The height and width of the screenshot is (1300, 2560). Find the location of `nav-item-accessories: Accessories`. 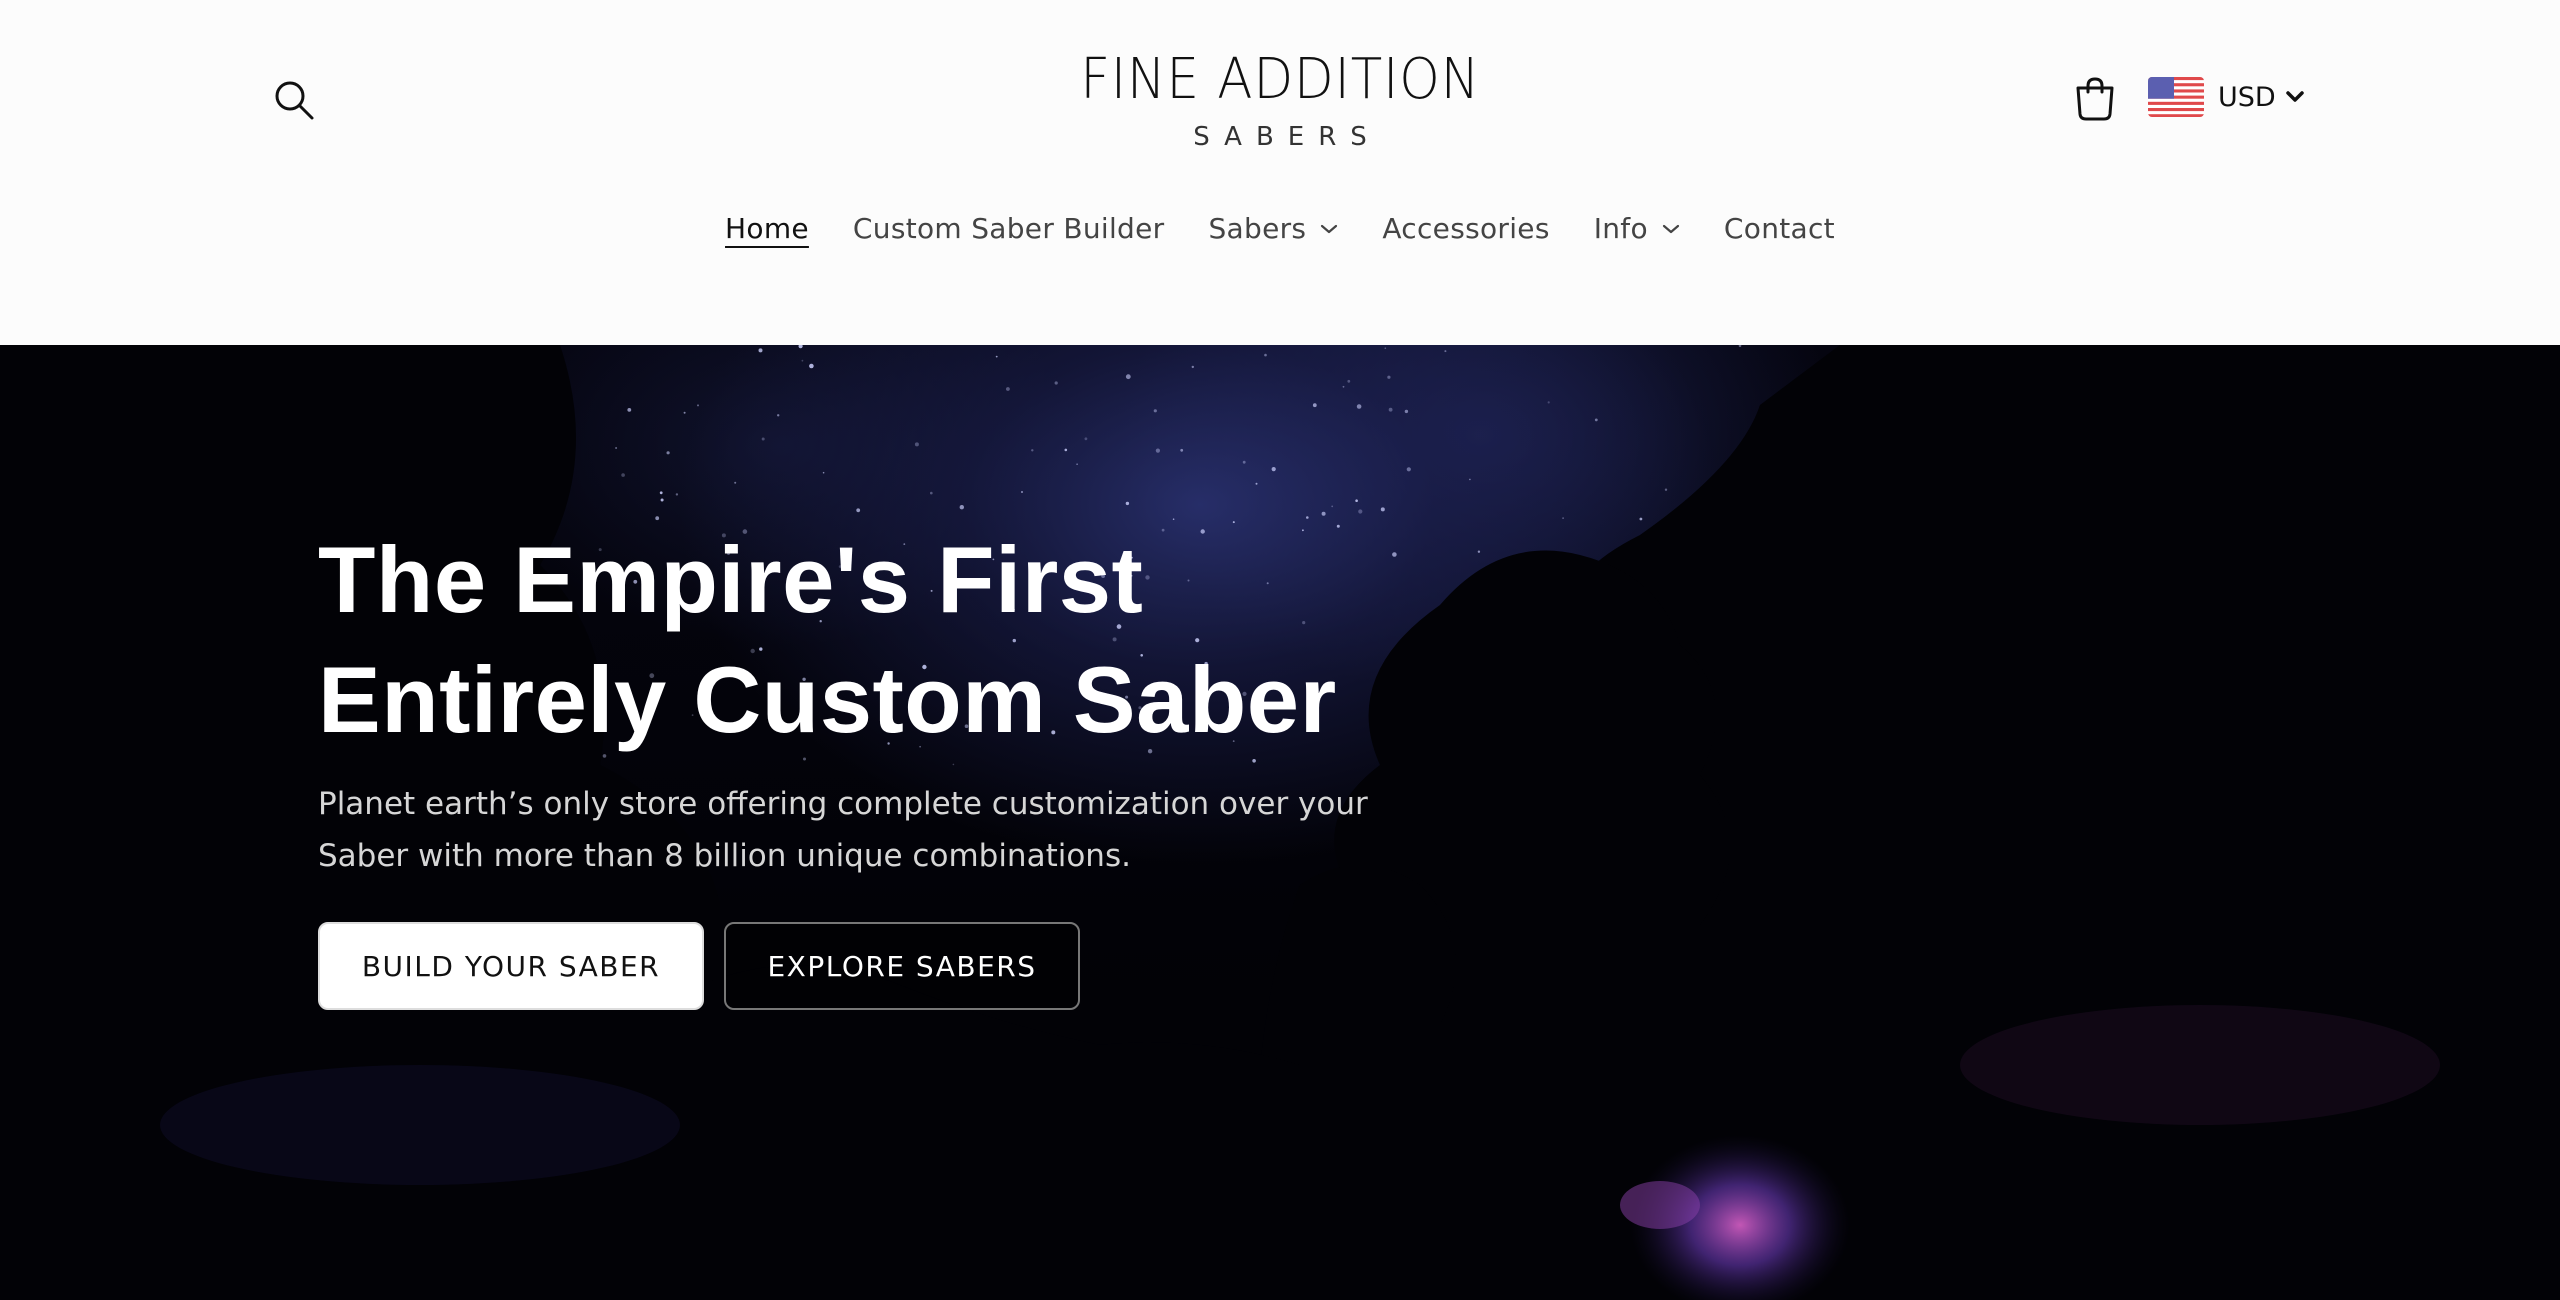

nav-item-accessories: Accessories is located at coordinates (1465, 228).